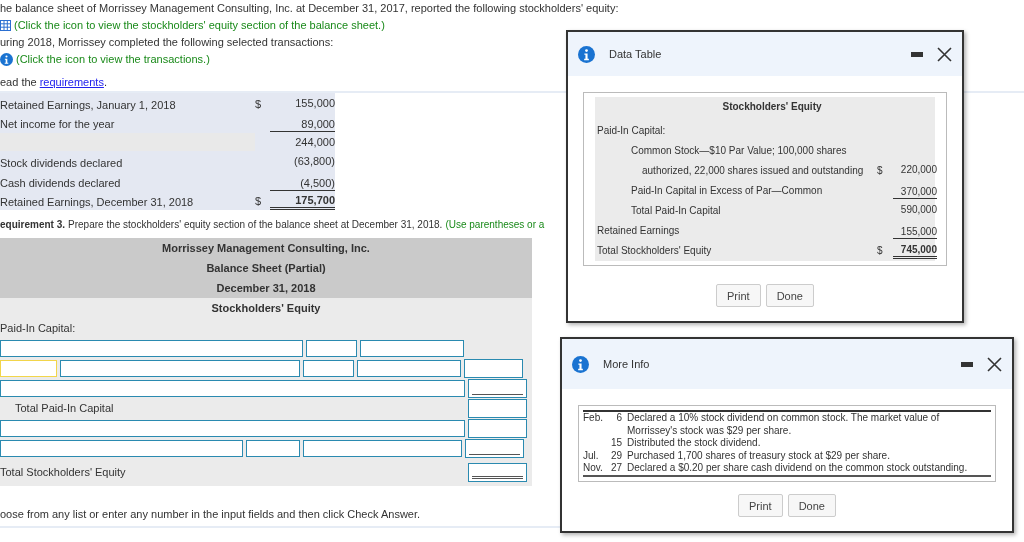  Describe the element at coordinates (266, 248) in the screenshot. I see `header-title: Morrissey Management Consulting, Inc.` at that location.